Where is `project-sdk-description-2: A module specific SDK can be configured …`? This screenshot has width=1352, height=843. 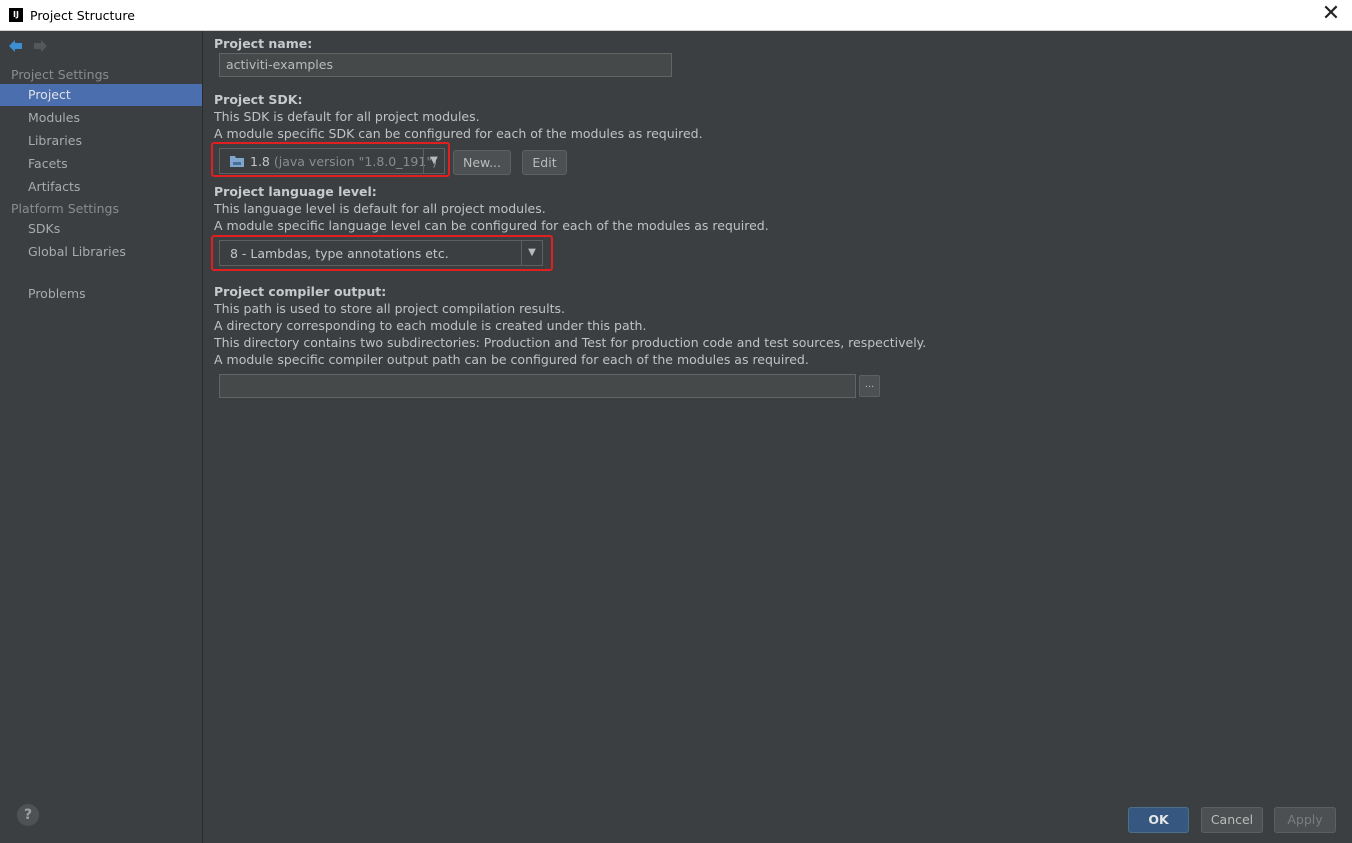 project-sdk-description-2: A module specific SDK can be configured … is located at coordinates (458, 133).